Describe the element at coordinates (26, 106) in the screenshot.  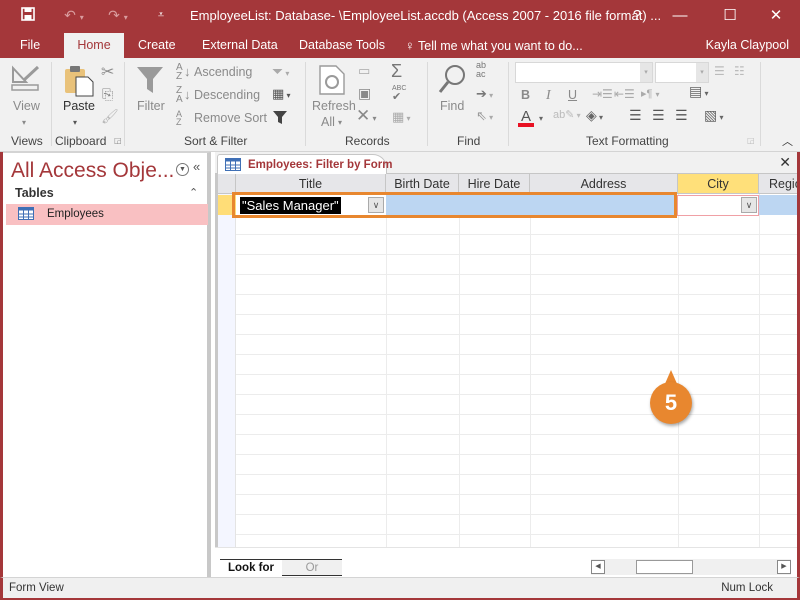
I see `view-button: View` at that location.